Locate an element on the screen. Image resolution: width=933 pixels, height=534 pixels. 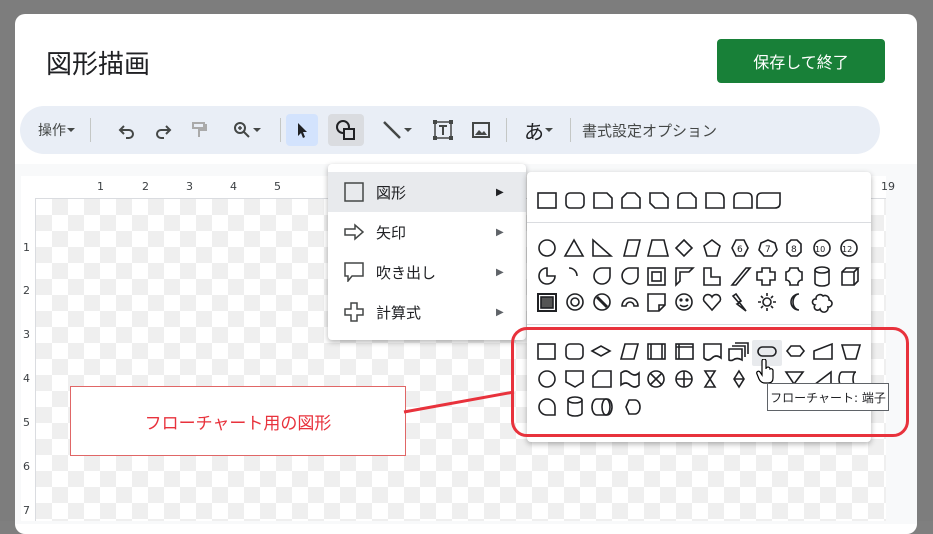
shape-pie is located at coordinates (547, 276).